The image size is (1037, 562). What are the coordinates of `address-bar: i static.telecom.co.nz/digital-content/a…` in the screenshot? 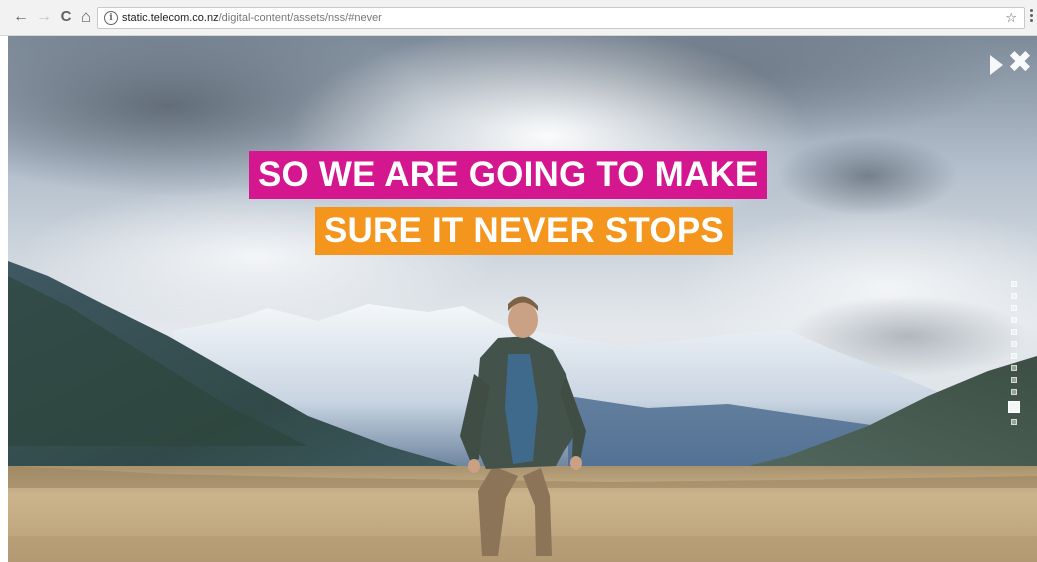 It's located at (561, 18).